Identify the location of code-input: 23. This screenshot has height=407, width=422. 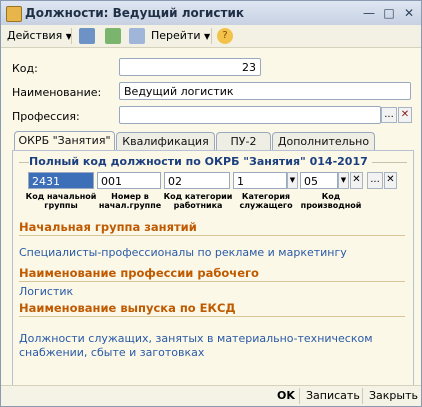
(190, 67).